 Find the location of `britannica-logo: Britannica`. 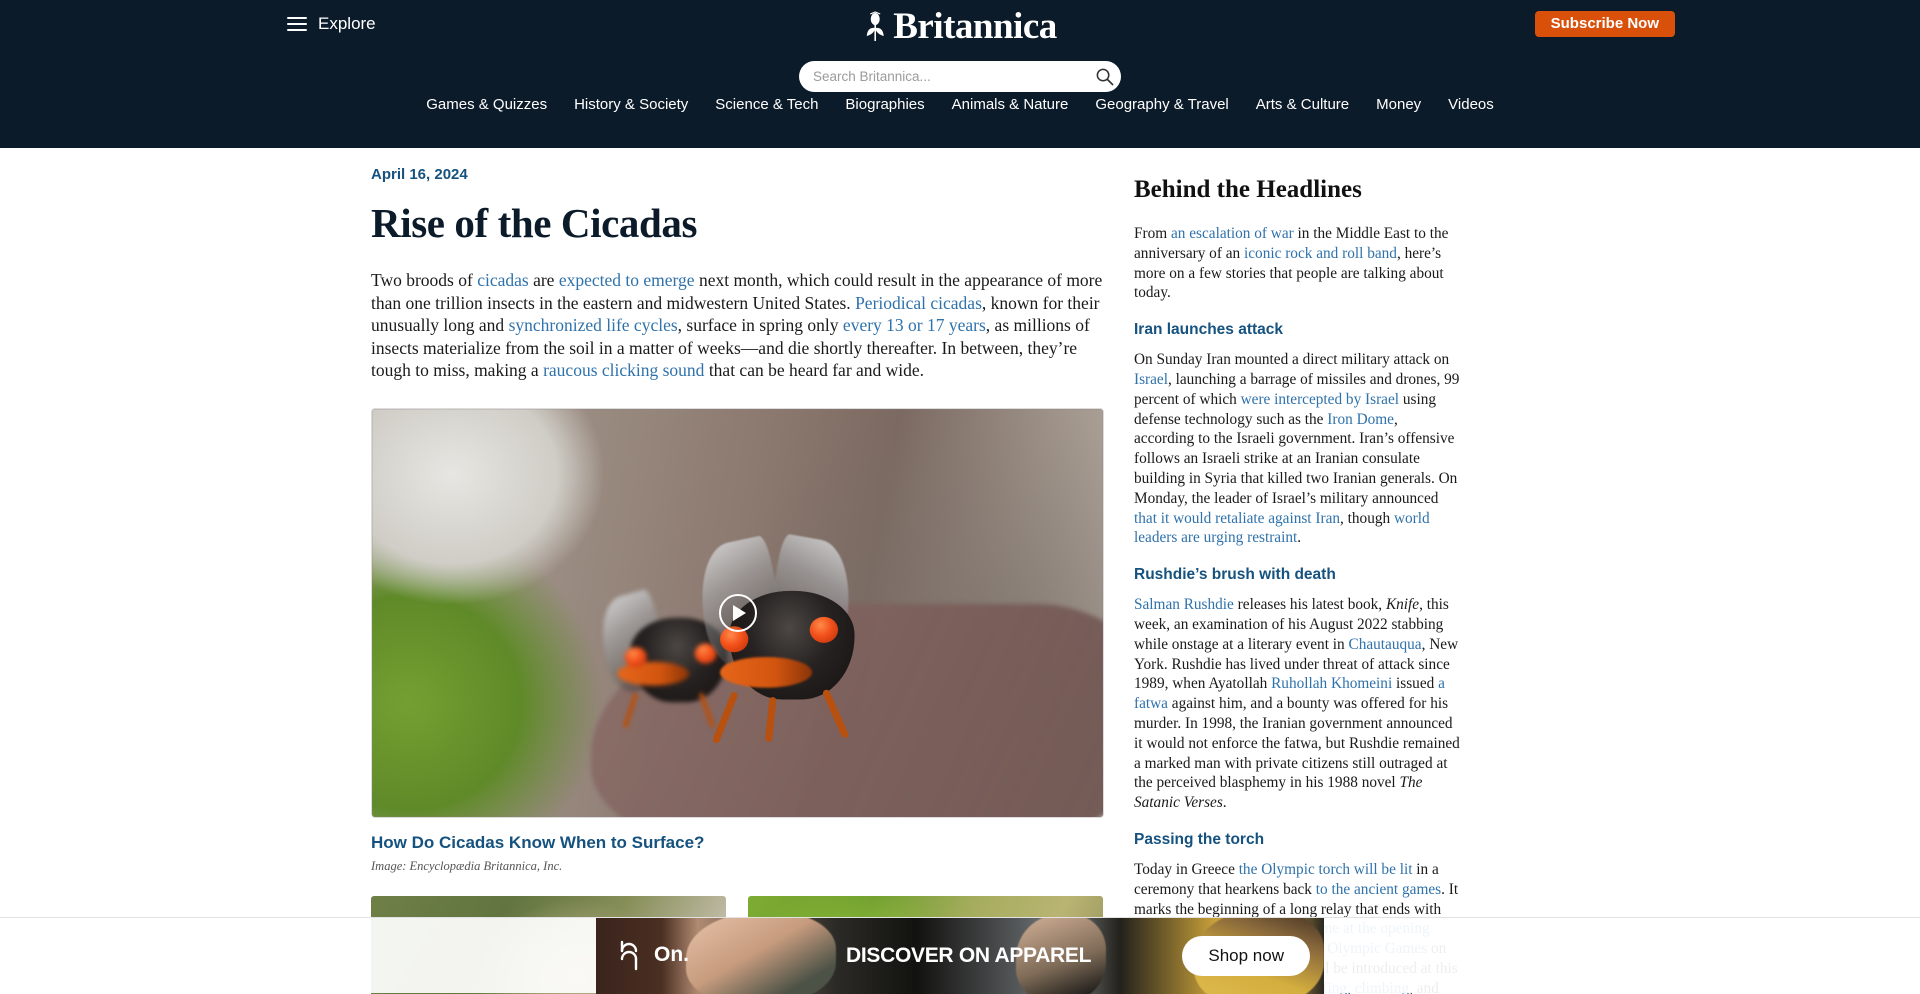

britannica-logo: Britannica is located at coordinates (960, 26).